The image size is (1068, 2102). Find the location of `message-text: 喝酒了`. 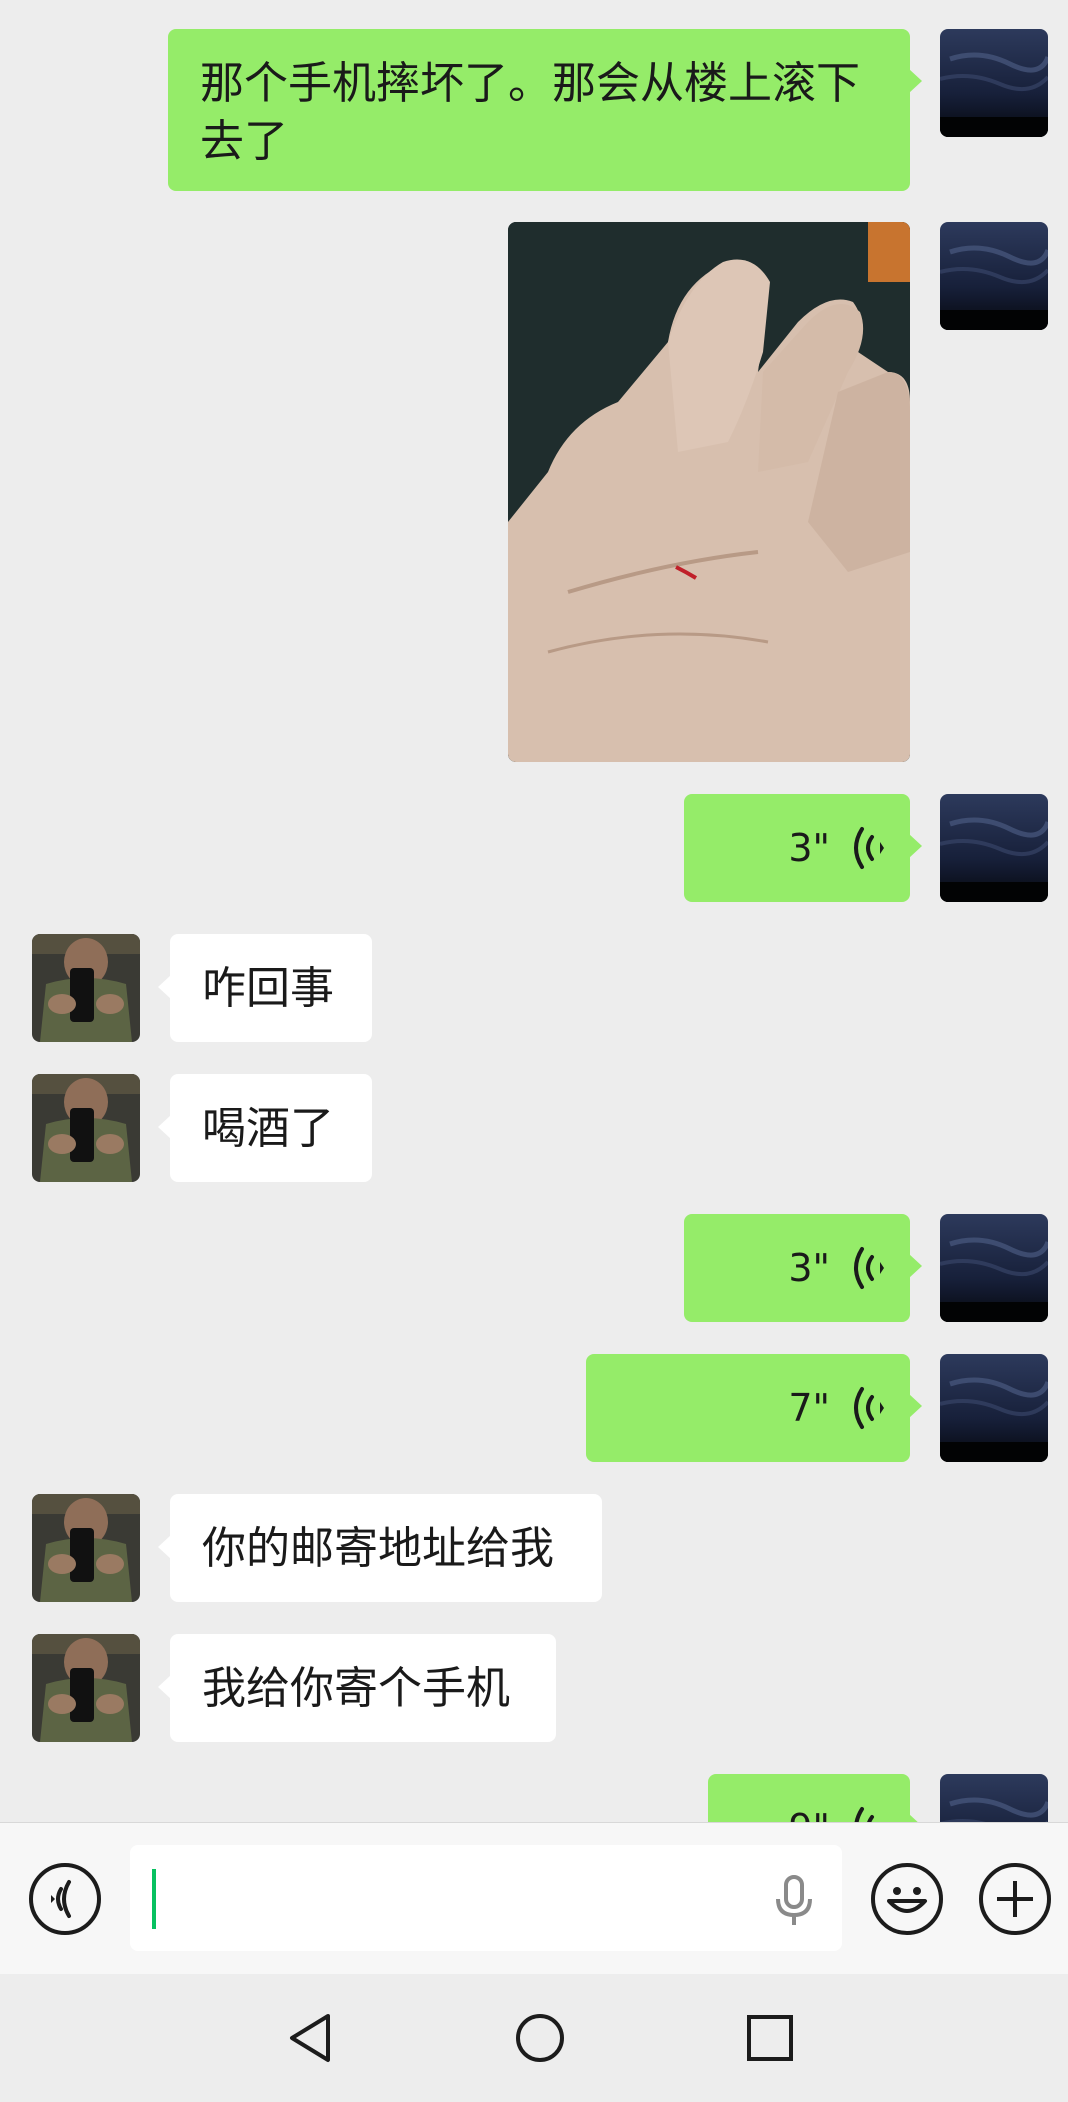

message-text: 喝酒了 is located at coordinates (268, 1128).